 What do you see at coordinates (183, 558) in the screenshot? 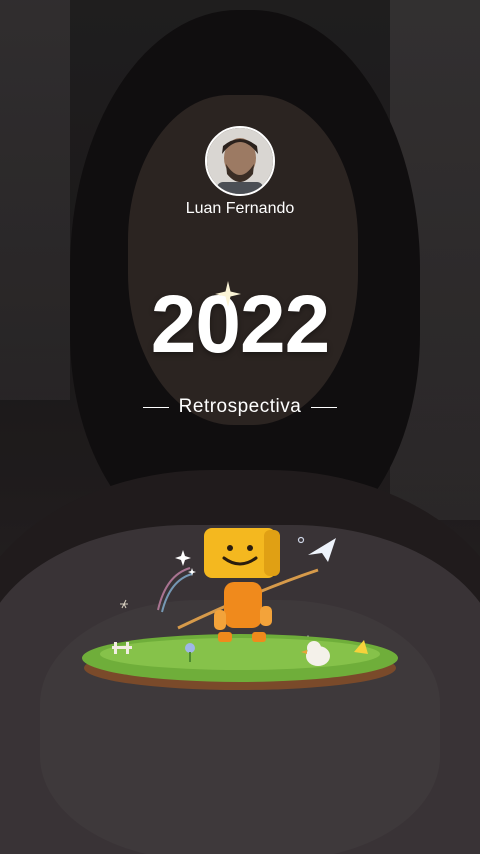
I see `small-sparkle-icon` at bounding box center [183, 558].